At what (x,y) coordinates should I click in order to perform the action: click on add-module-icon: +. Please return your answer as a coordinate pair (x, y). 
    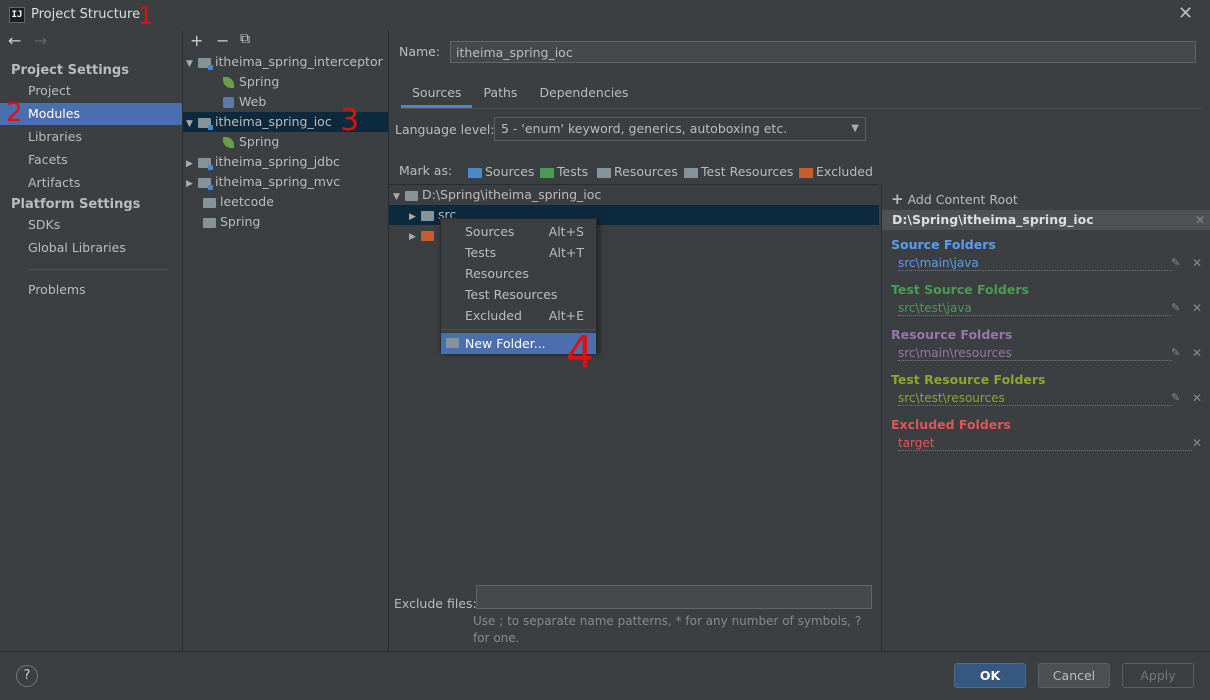
    Looking at the image, I should click on (196, 40).